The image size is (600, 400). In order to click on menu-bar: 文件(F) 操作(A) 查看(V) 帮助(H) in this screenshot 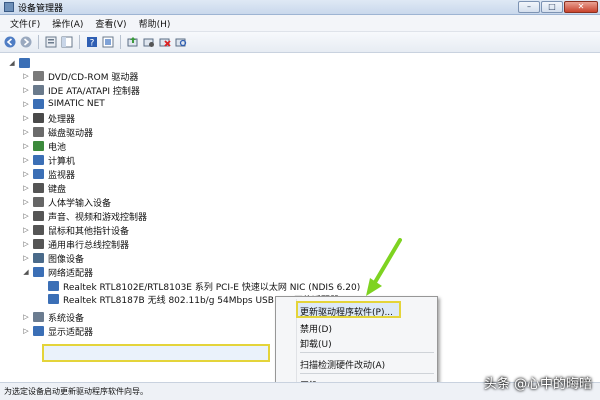, I will do `click(300, 23)`.